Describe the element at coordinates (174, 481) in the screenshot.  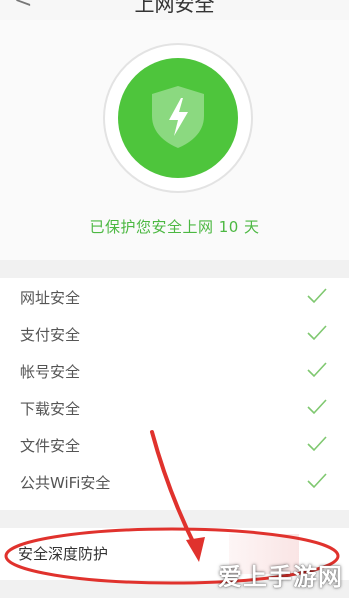
I see `list-item: 公共WiFi安全` at that location.